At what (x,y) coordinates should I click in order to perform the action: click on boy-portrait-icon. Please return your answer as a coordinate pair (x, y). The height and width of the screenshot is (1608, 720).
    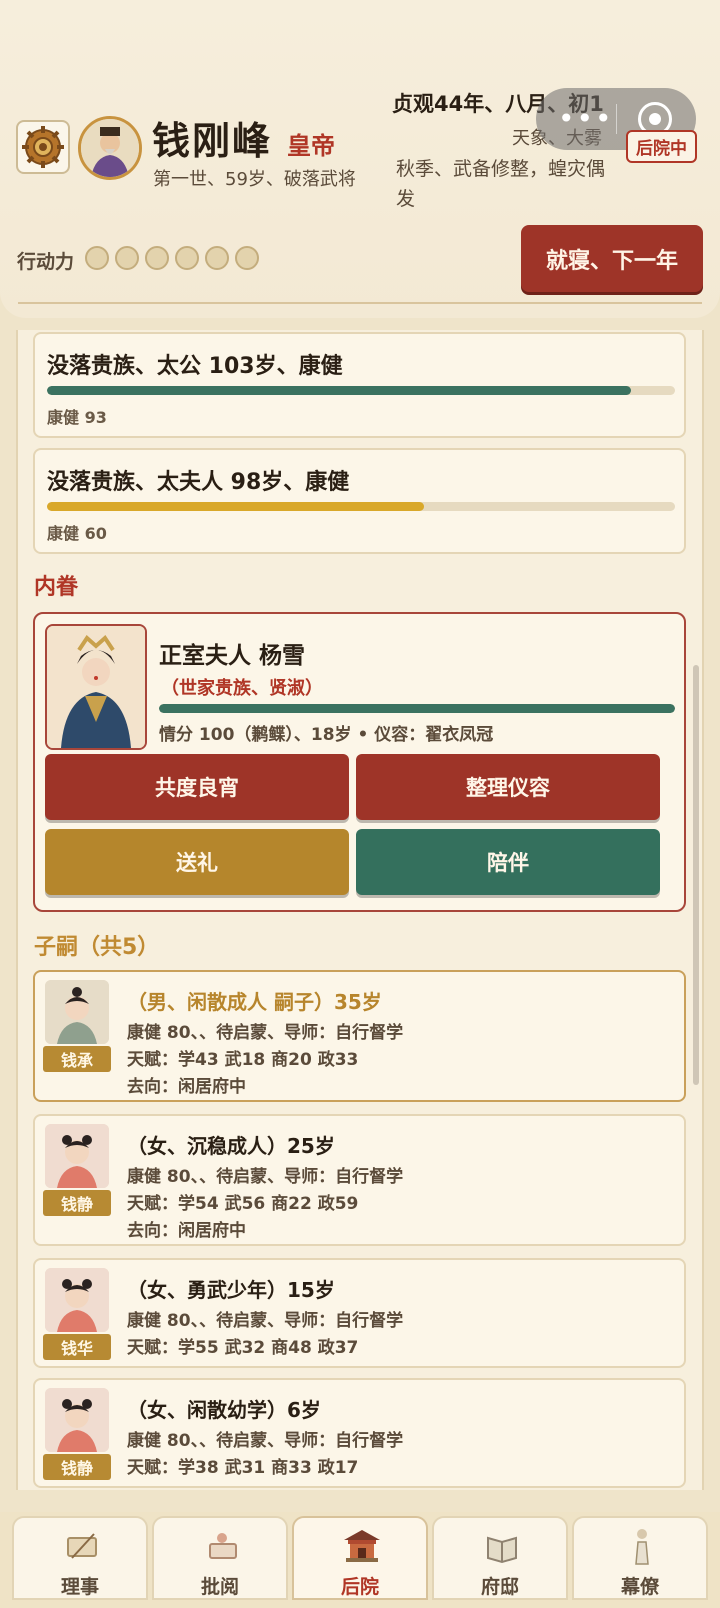
    Looking at the image, I should click on (77, 1012).